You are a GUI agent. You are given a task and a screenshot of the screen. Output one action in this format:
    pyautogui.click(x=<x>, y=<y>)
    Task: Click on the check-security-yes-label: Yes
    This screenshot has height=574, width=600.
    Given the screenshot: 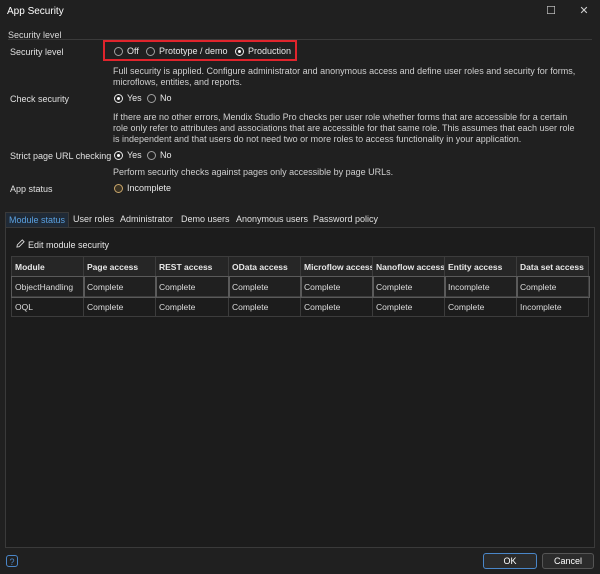 What is the action you would take?
    pyautogui.click(x=134, y=98)
    